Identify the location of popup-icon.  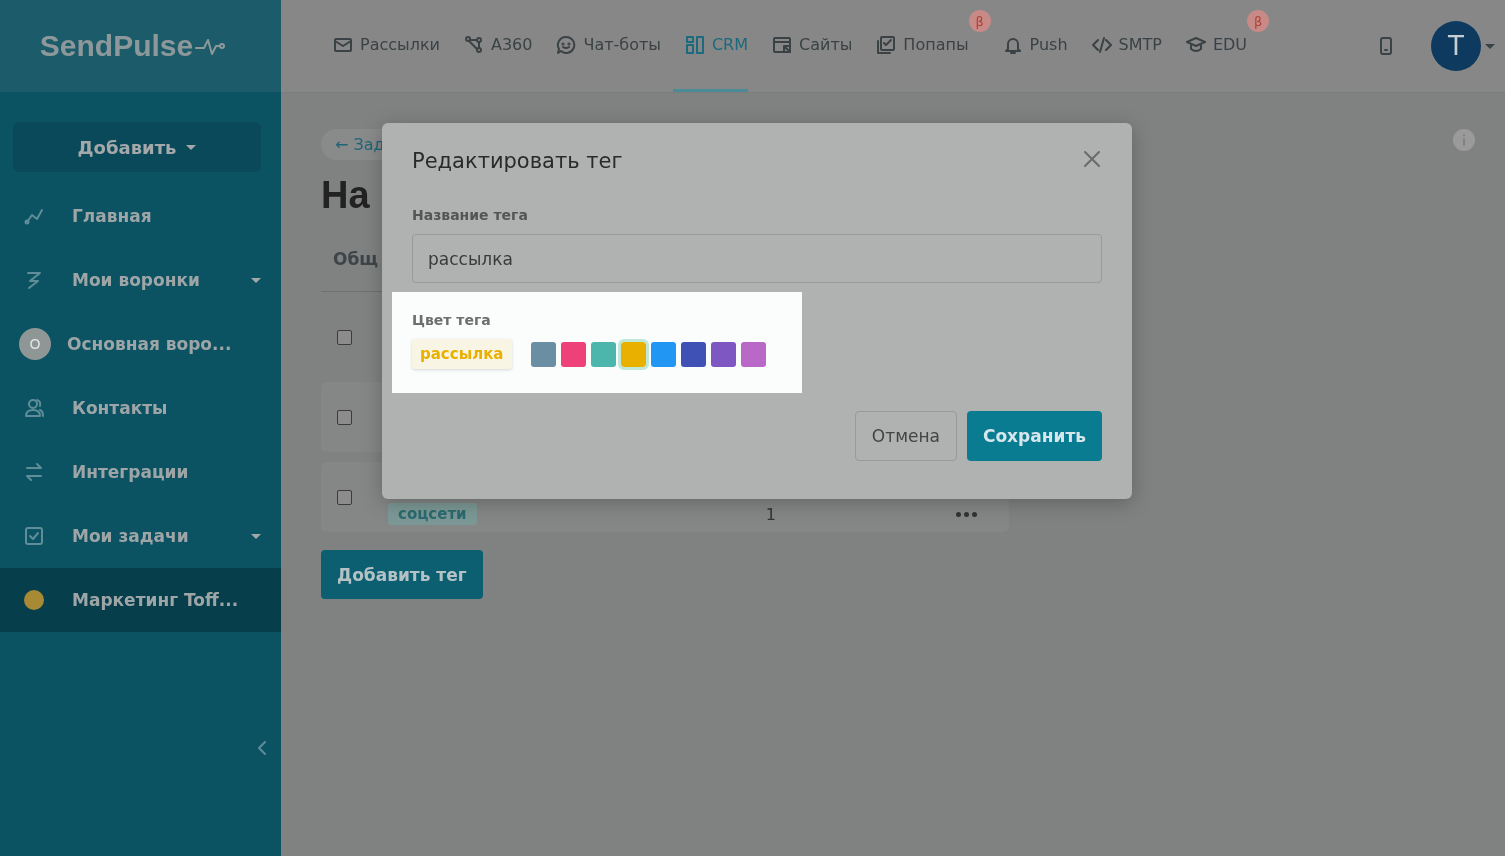
(886, 44).